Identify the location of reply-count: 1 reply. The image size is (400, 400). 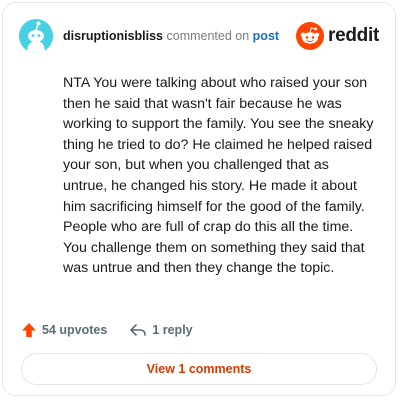
(172, 330).